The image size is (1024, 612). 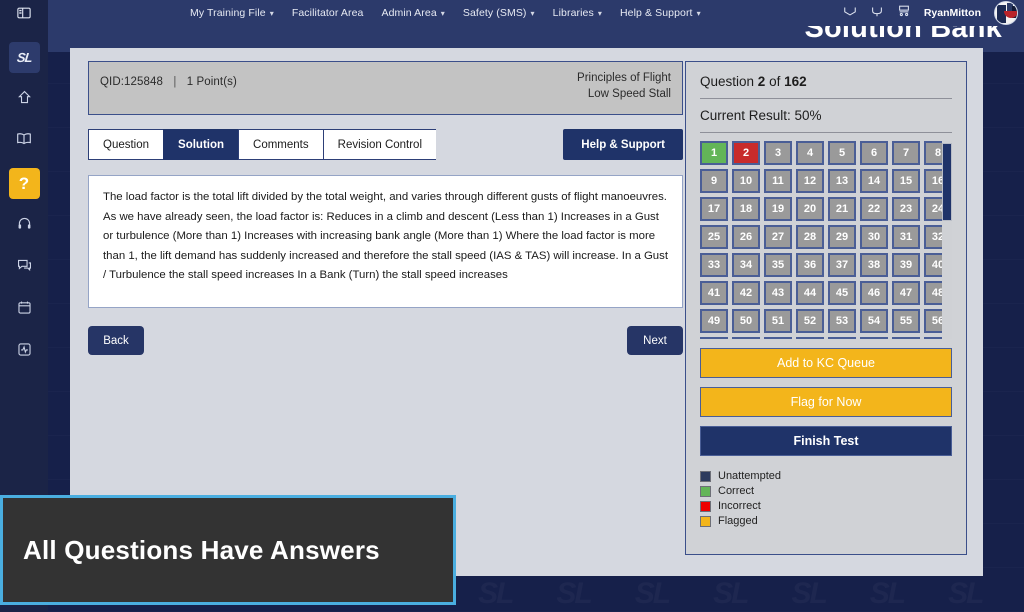 I want to click on question-cell-28: 28, so click(x=810, y=237).